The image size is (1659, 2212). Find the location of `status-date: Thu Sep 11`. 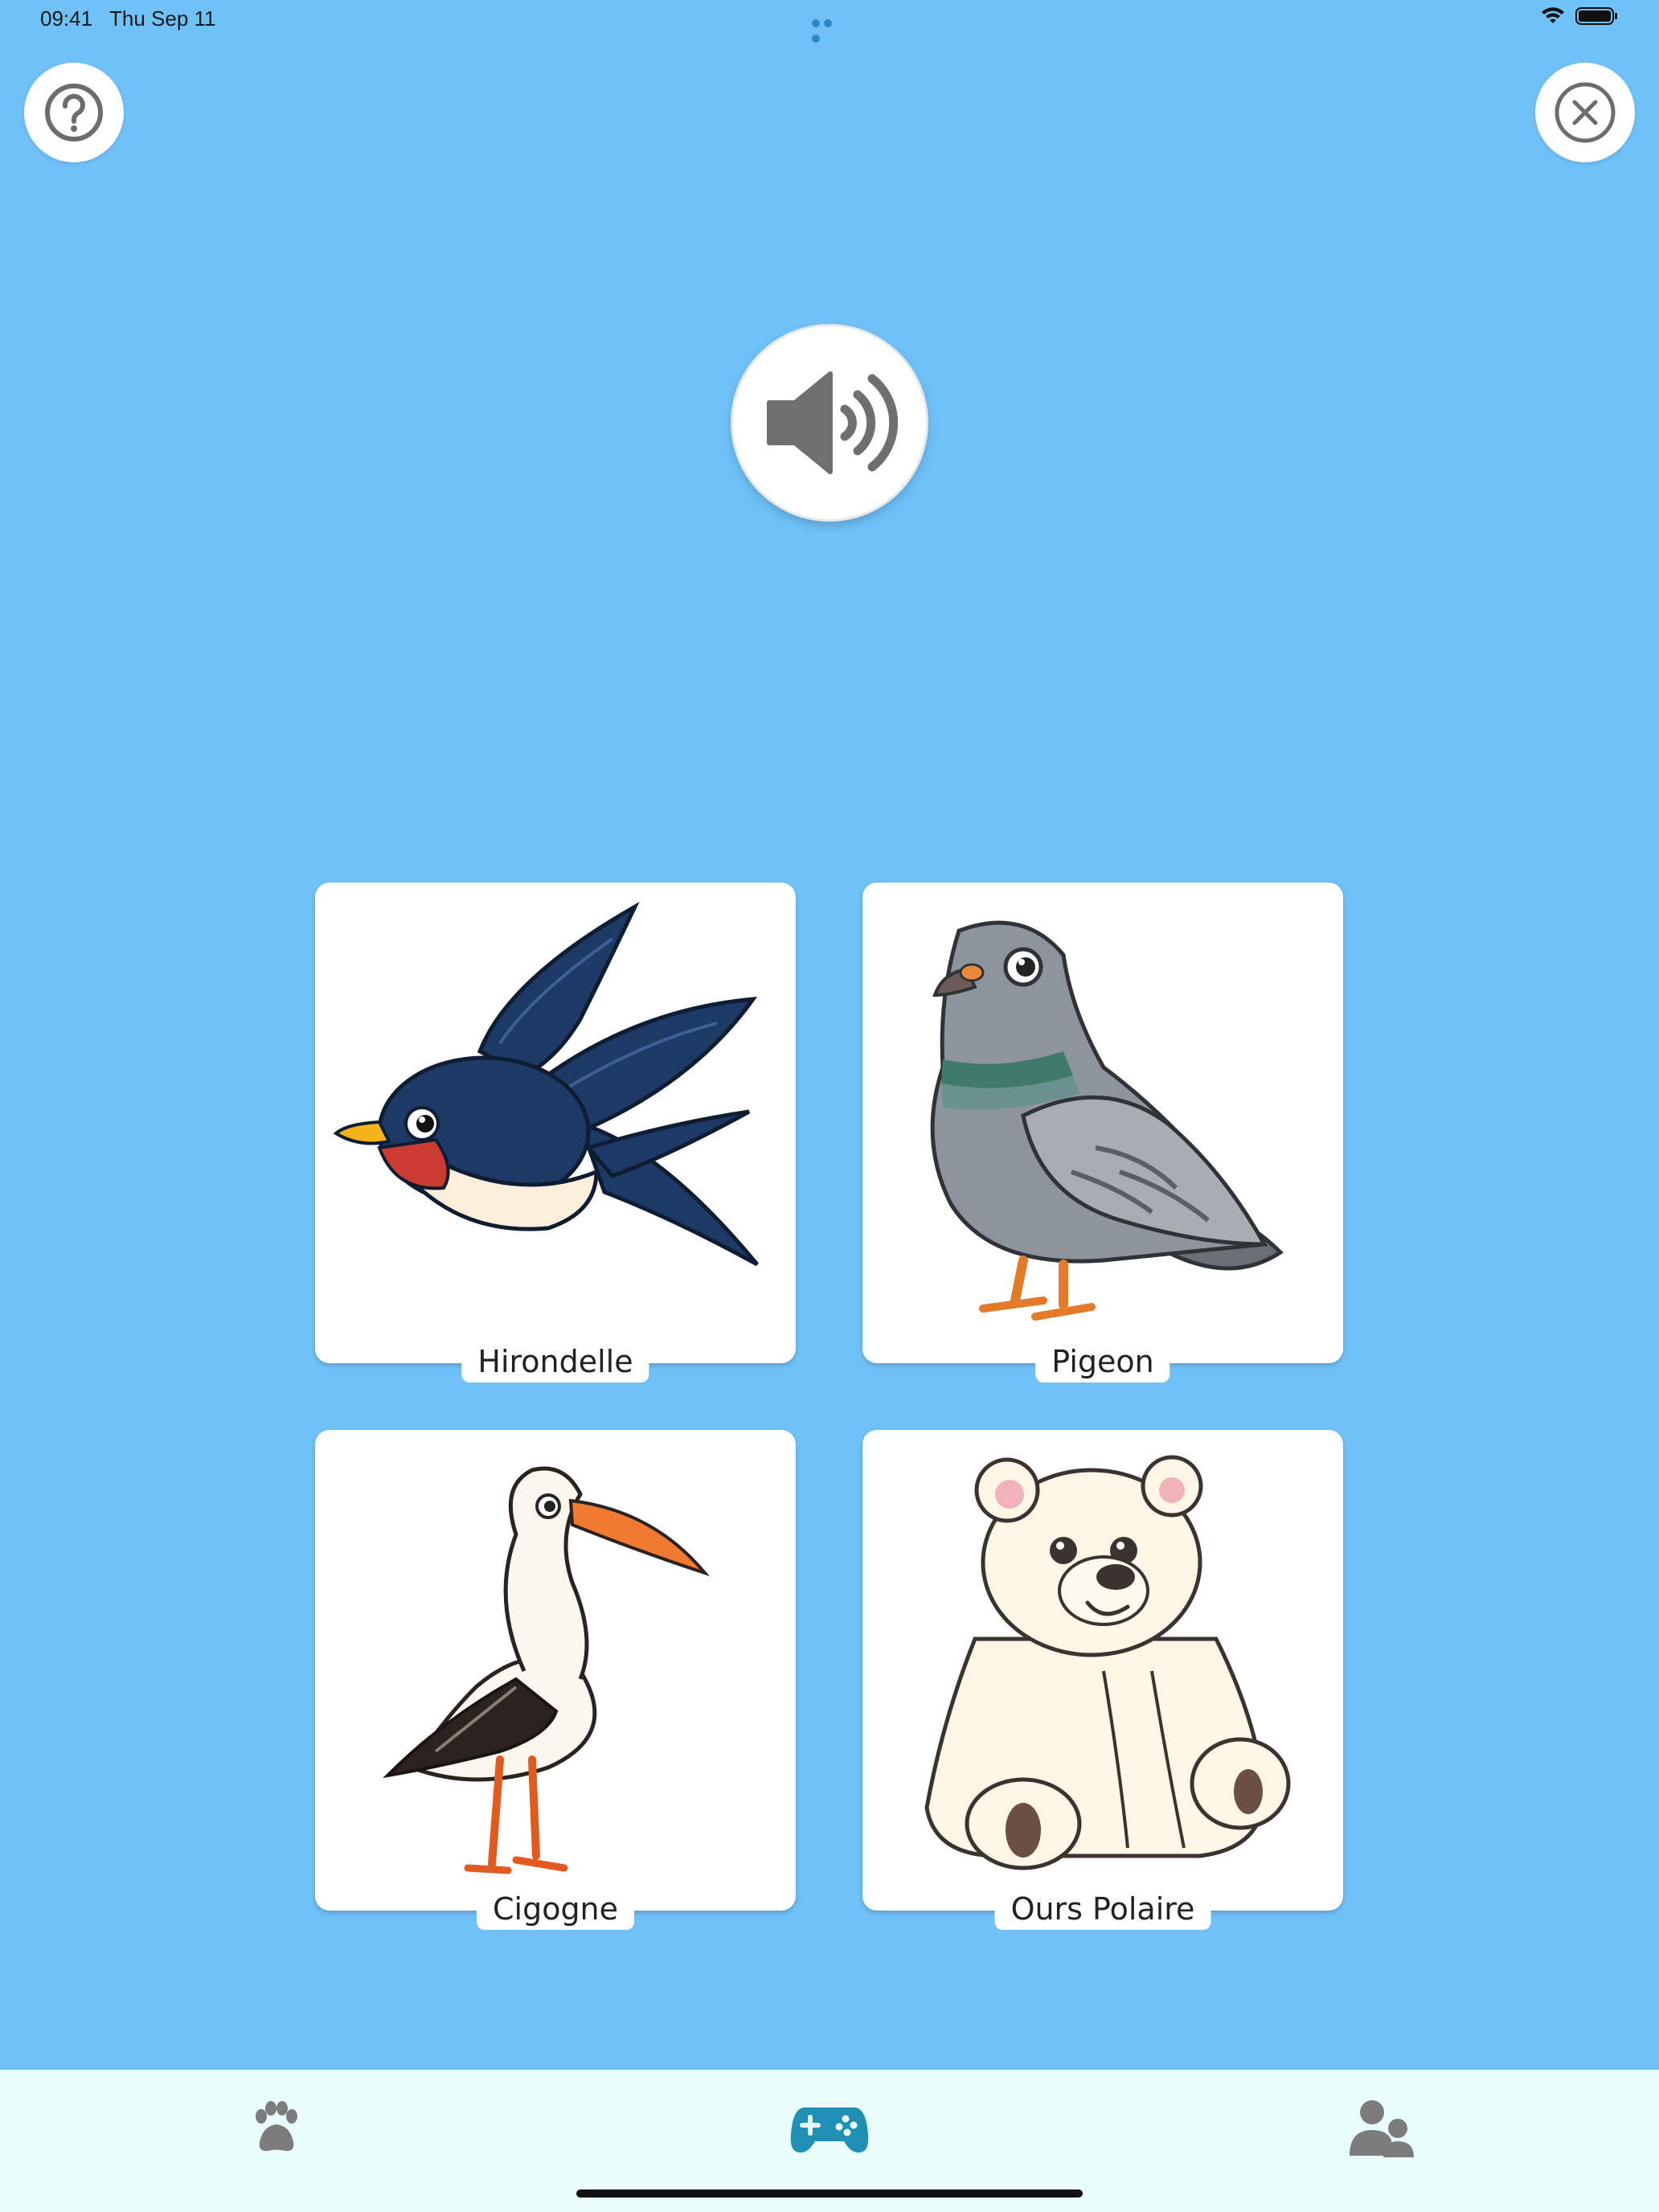

status-date: Thu Sep 11 is located at coordinates (162, 18).